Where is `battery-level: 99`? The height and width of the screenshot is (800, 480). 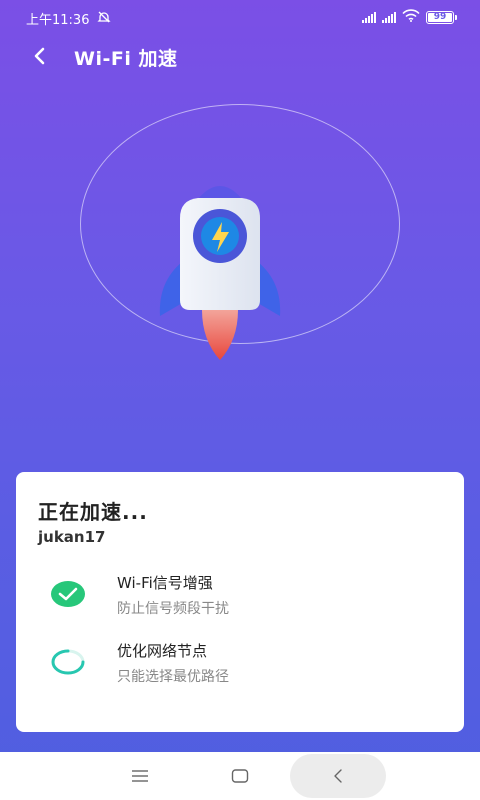 battery-level: 99 is located at coordinates (440, 17).